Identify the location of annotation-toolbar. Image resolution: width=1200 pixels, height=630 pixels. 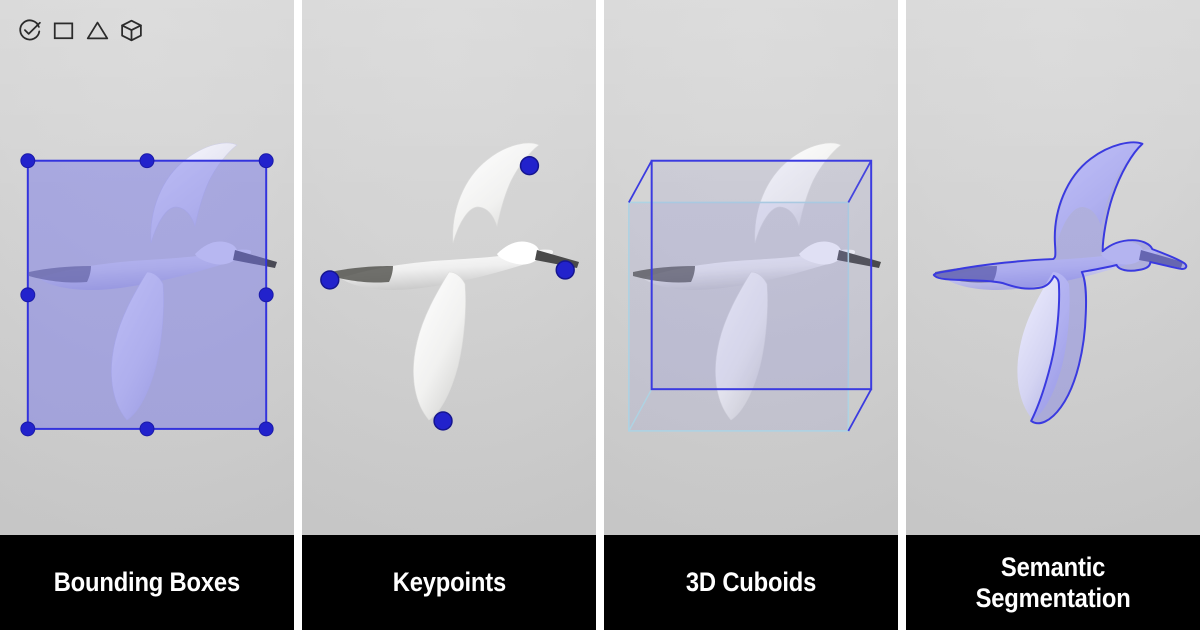
(80, 30).